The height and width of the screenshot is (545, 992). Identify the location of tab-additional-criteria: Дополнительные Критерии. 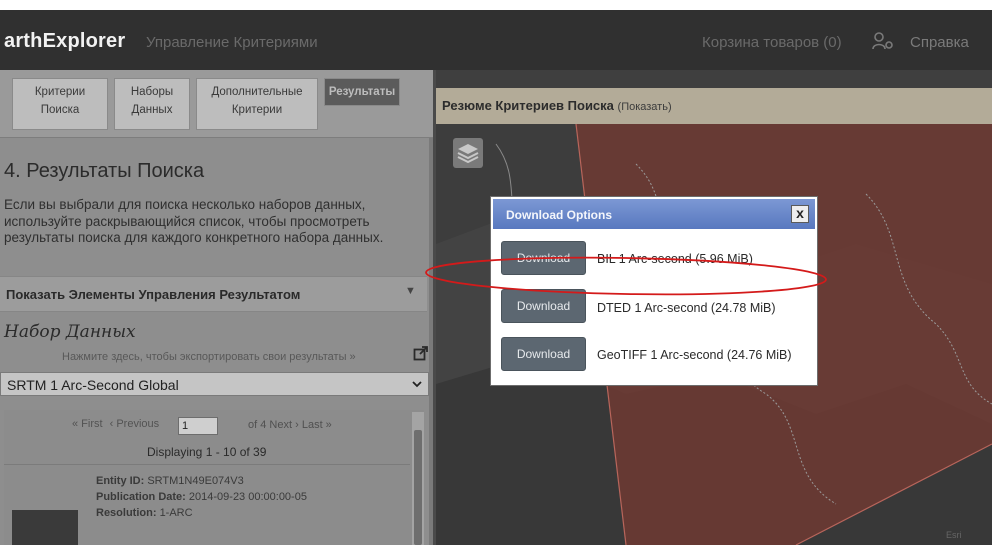
(257, 104).